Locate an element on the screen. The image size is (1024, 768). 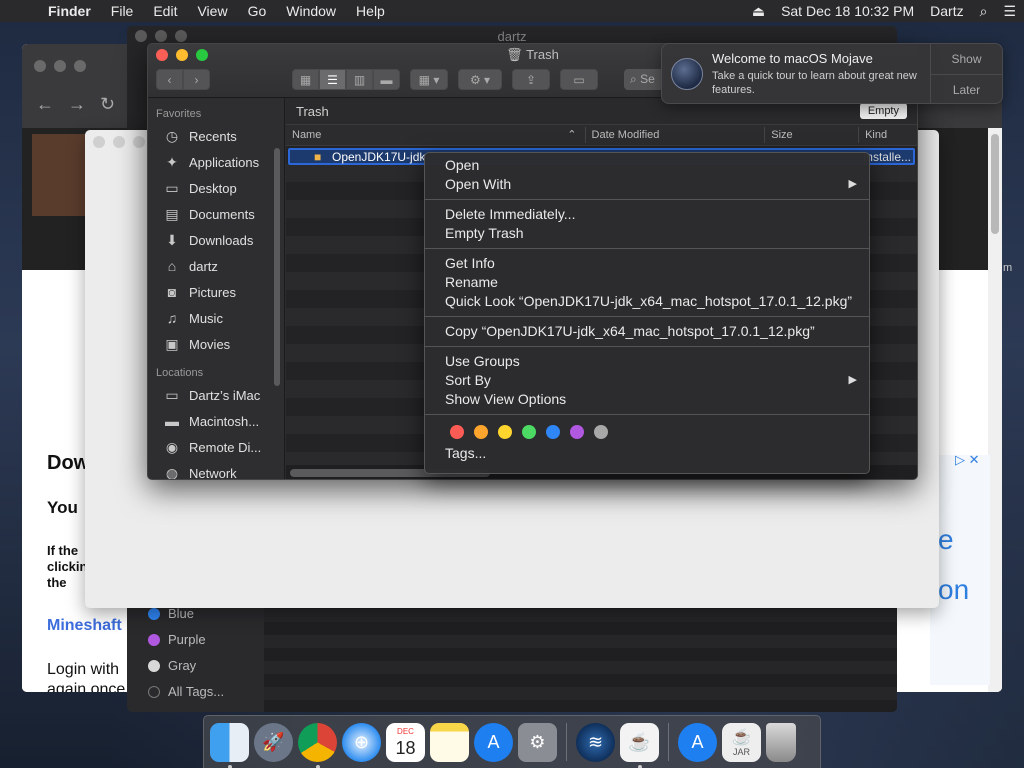
app-store-download-icon: A is located at coordinates (697, 742).